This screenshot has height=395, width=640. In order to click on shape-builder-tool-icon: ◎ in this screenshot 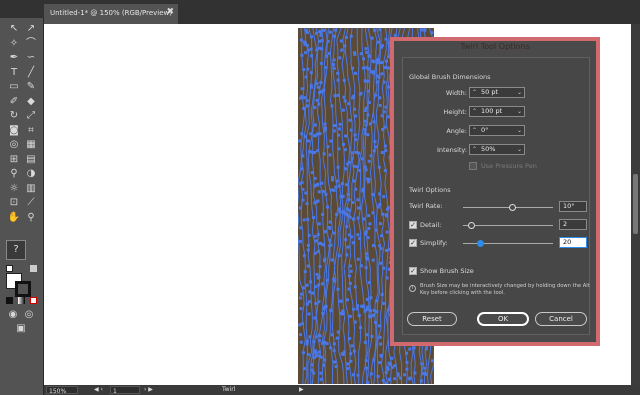, I will do `click(14, 145)`.